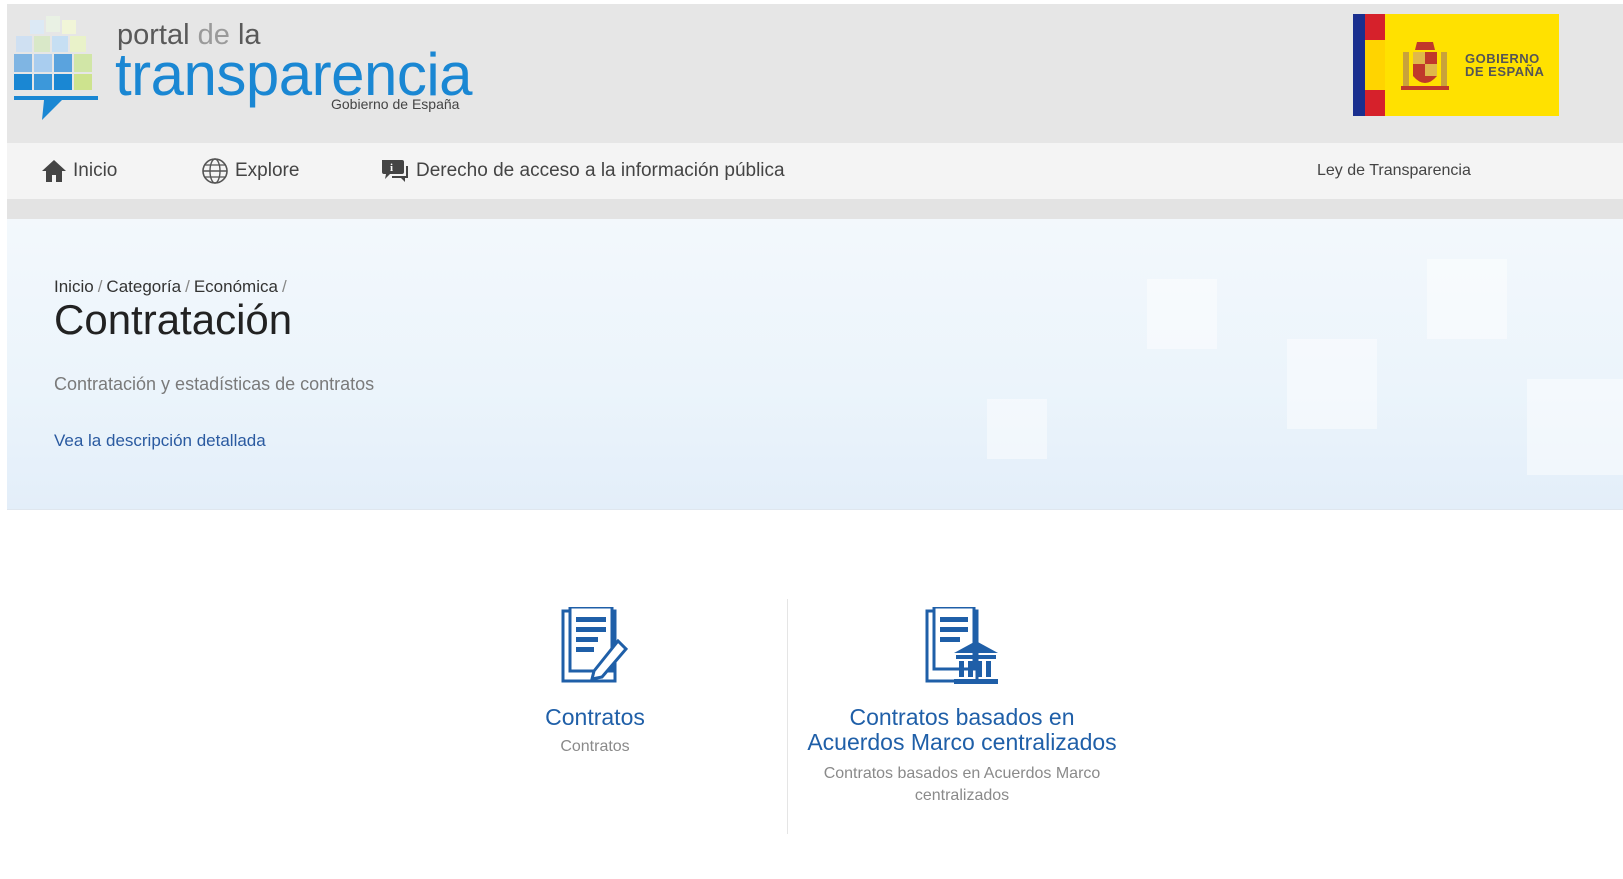 This screenshot has width=1623, height=879. What do you see at coordinates (395, 171) in the screenshot?
I see `speech-bubble-icon: i` at bounding box center [395, 171].